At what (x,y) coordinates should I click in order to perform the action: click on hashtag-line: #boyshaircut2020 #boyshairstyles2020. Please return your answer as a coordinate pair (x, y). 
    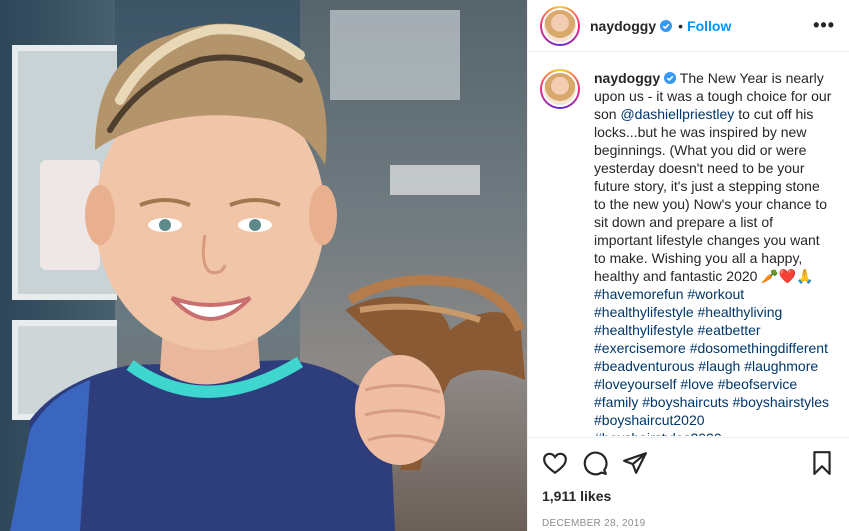
    Looking at the image, I should click on (714, 423).